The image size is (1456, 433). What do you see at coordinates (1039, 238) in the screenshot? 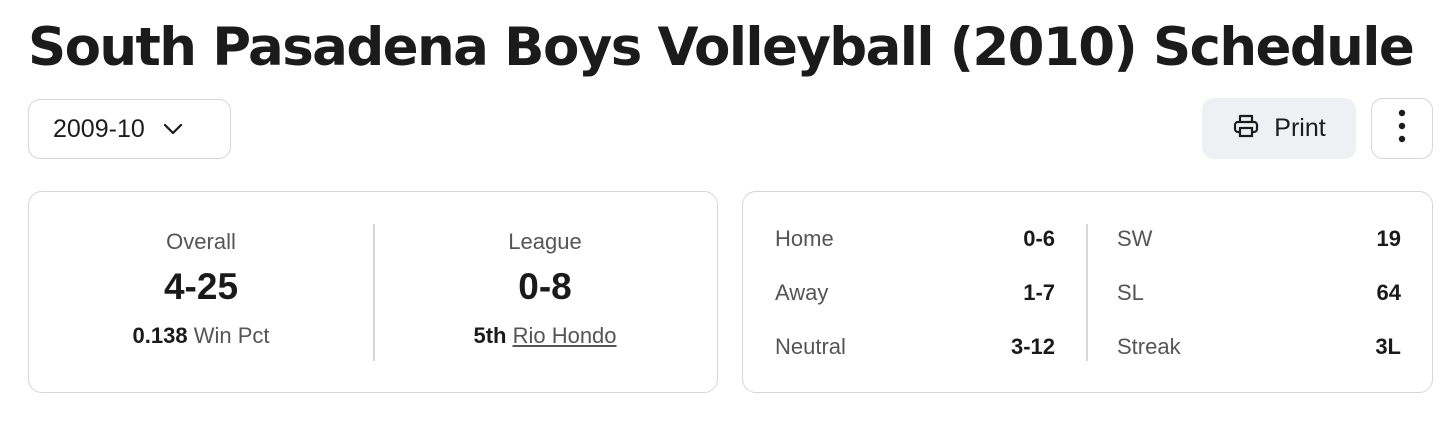
I see `split-value: 0-6` at bounding box center [1039, 238].